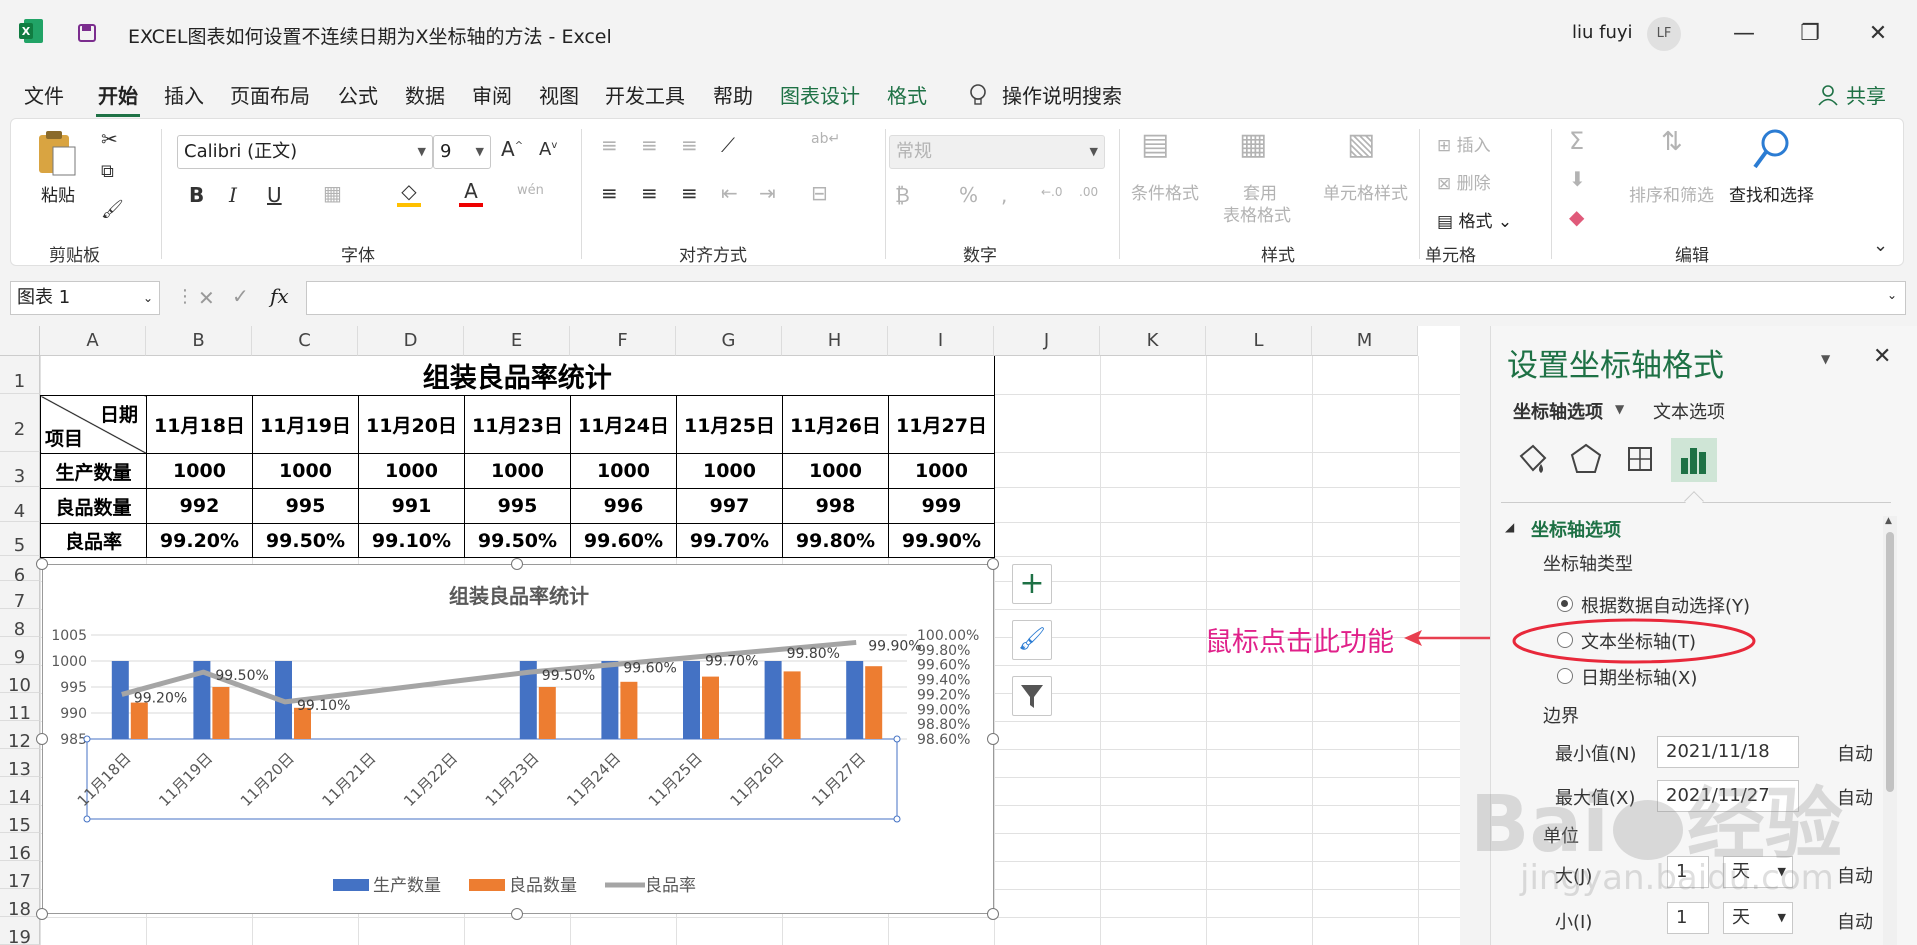 This screenshot has width=1917, height=945. I want to click on confirm-formula-icon: ✓, so click(240, 296).